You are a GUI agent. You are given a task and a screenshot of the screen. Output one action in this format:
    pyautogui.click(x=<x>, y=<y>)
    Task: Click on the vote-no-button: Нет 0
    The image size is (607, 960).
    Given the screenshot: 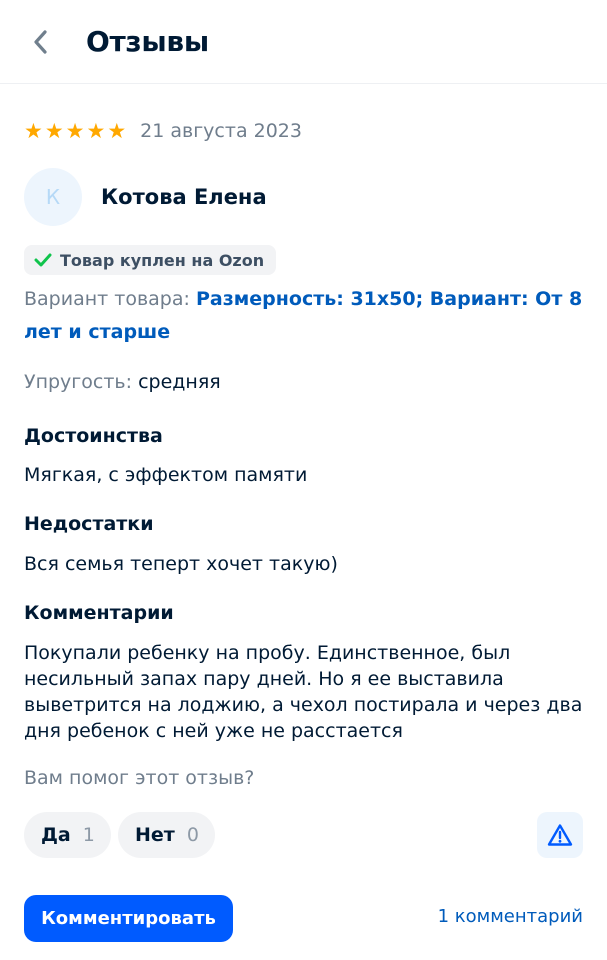 What is the action you would take?
    pyautogui.click(x=166, y=835)
    